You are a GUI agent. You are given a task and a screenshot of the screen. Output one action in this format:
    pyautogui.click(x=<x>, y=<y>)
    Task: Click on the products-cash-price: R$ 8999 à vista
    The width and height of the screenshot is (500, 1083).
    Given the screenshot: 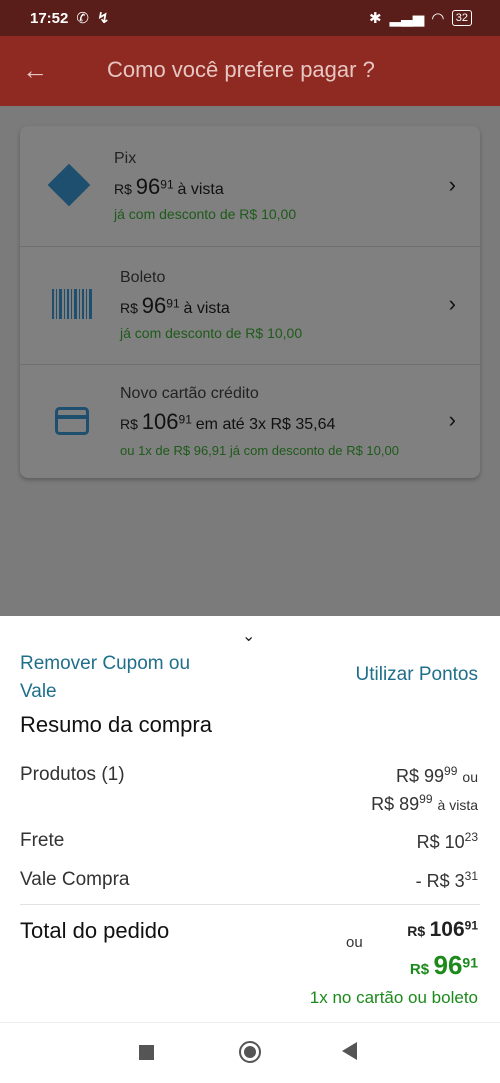 What is the action you would take?
    pyautogui.click(x=424, y=803)
    